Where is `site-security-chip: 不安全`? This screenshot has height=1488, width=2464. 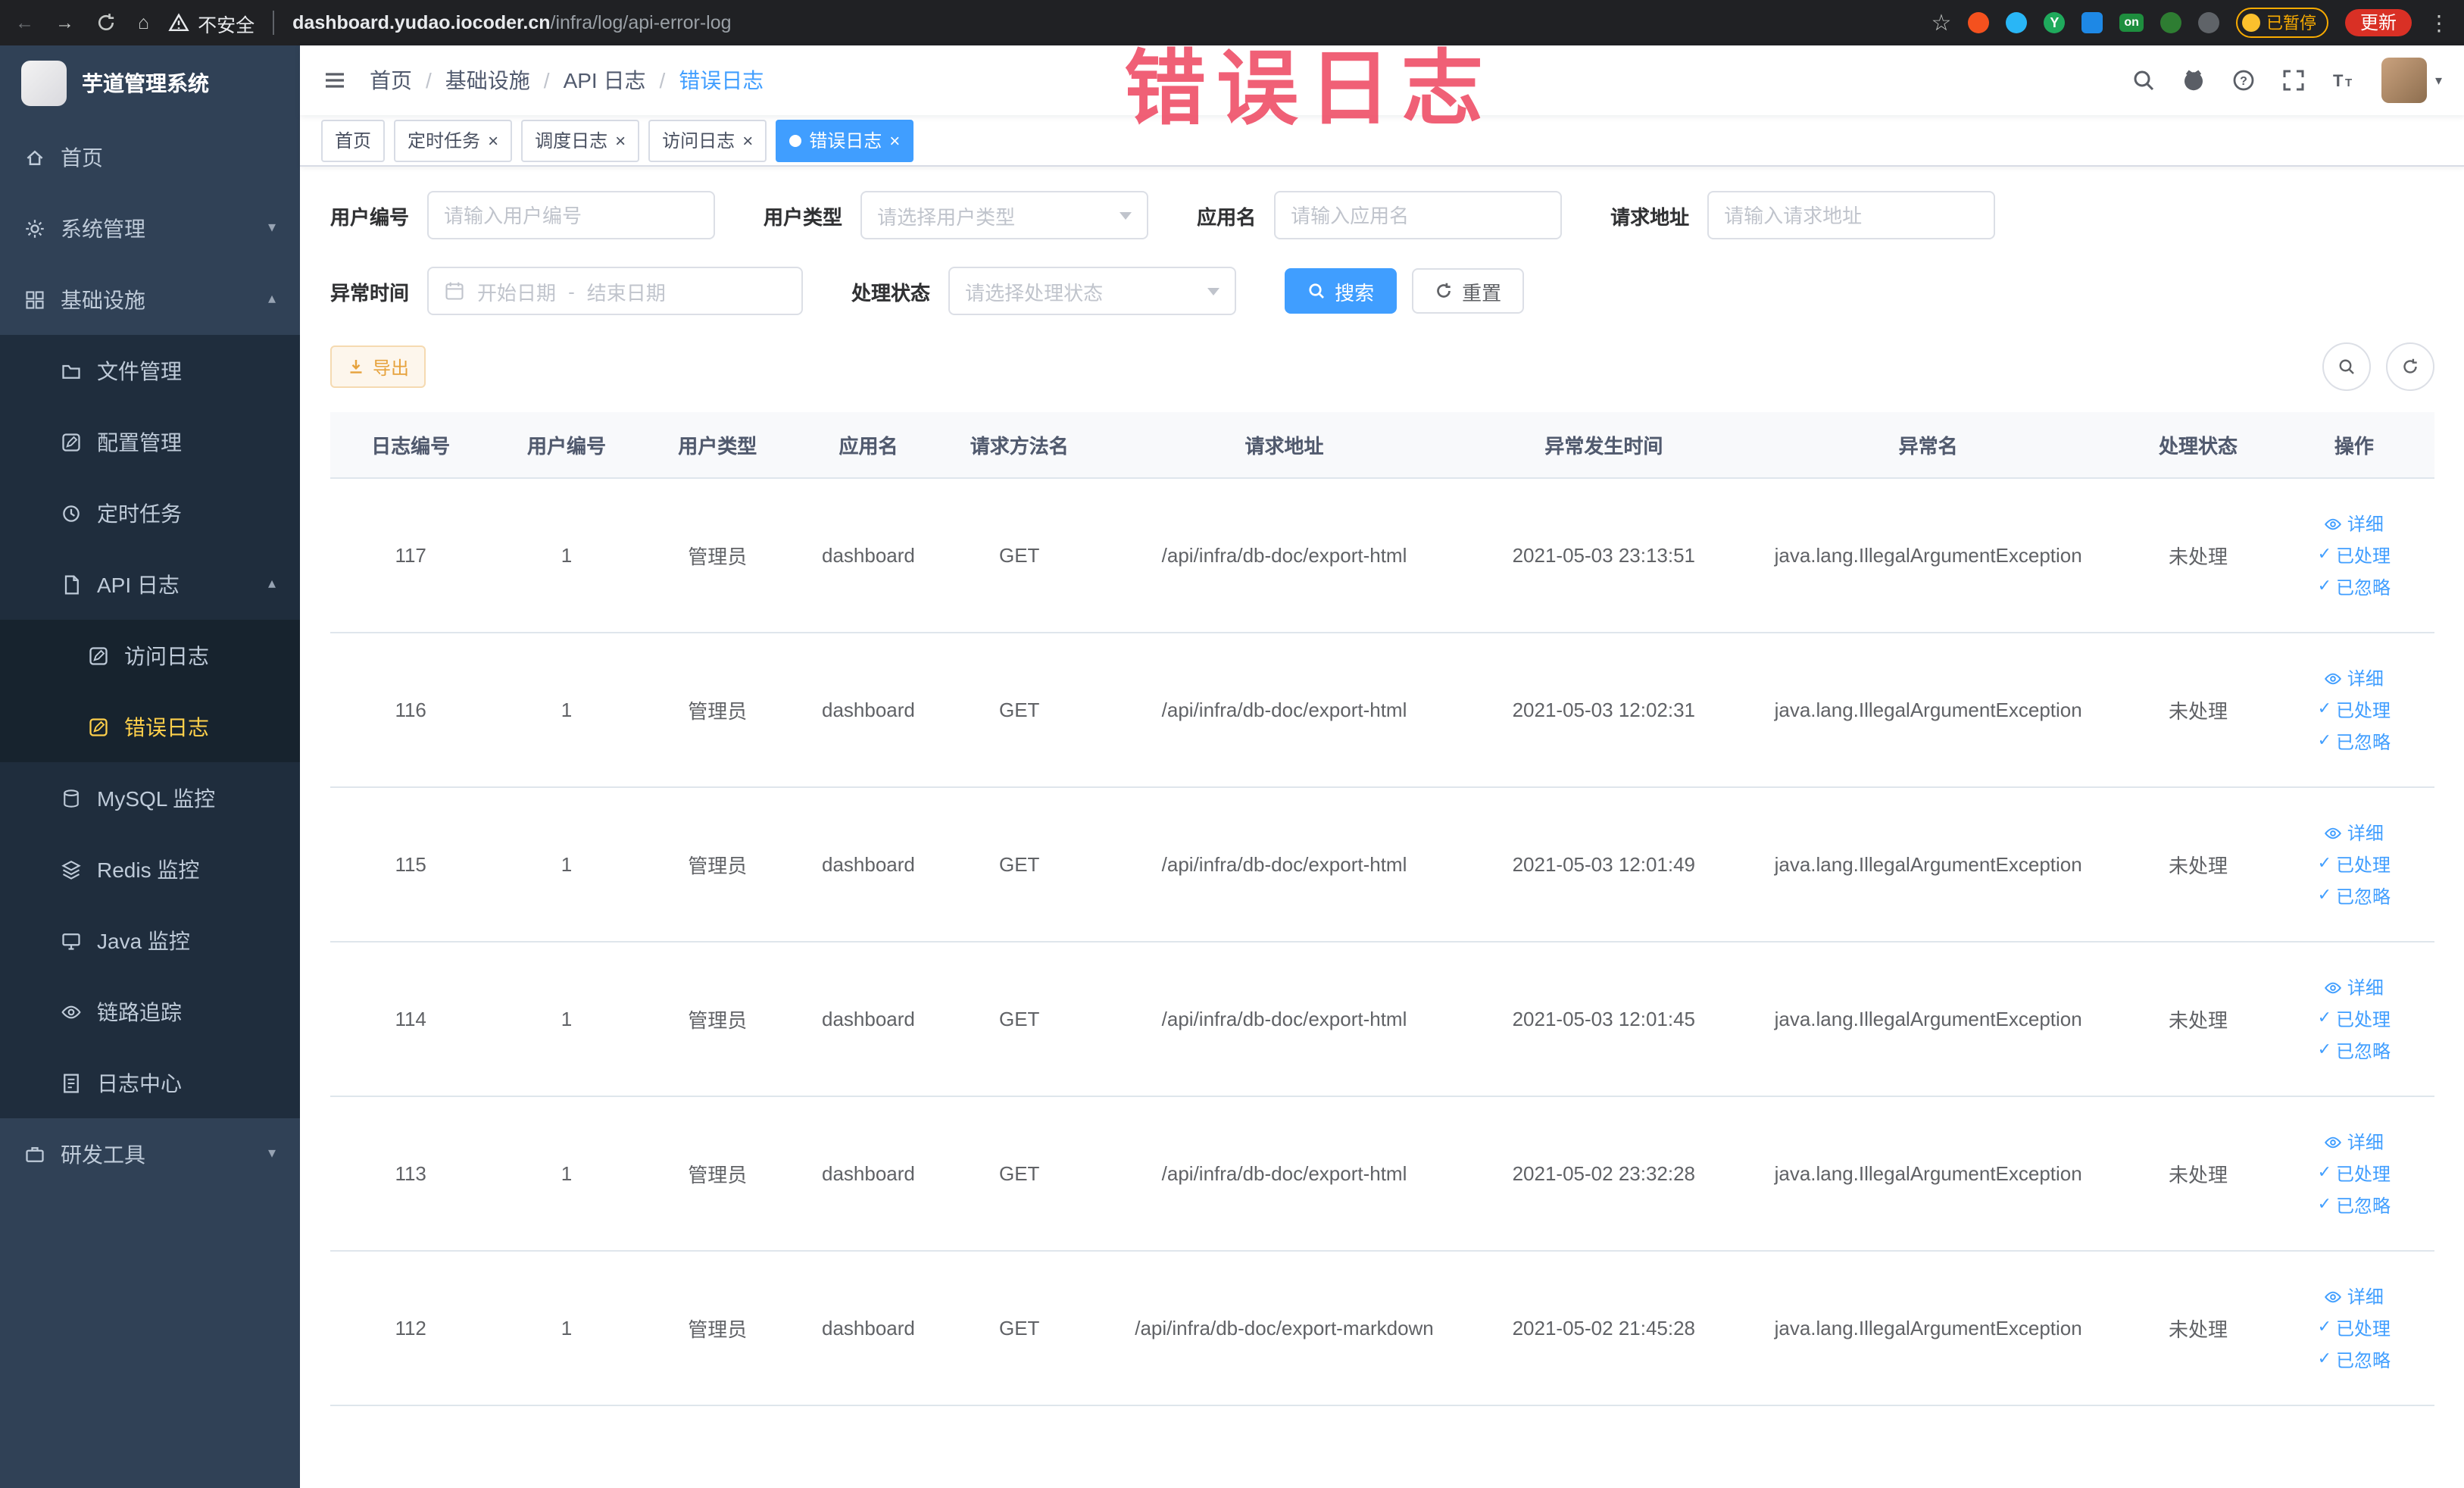 site-security-chip: 不安全 is located at coordinates (211, 22).